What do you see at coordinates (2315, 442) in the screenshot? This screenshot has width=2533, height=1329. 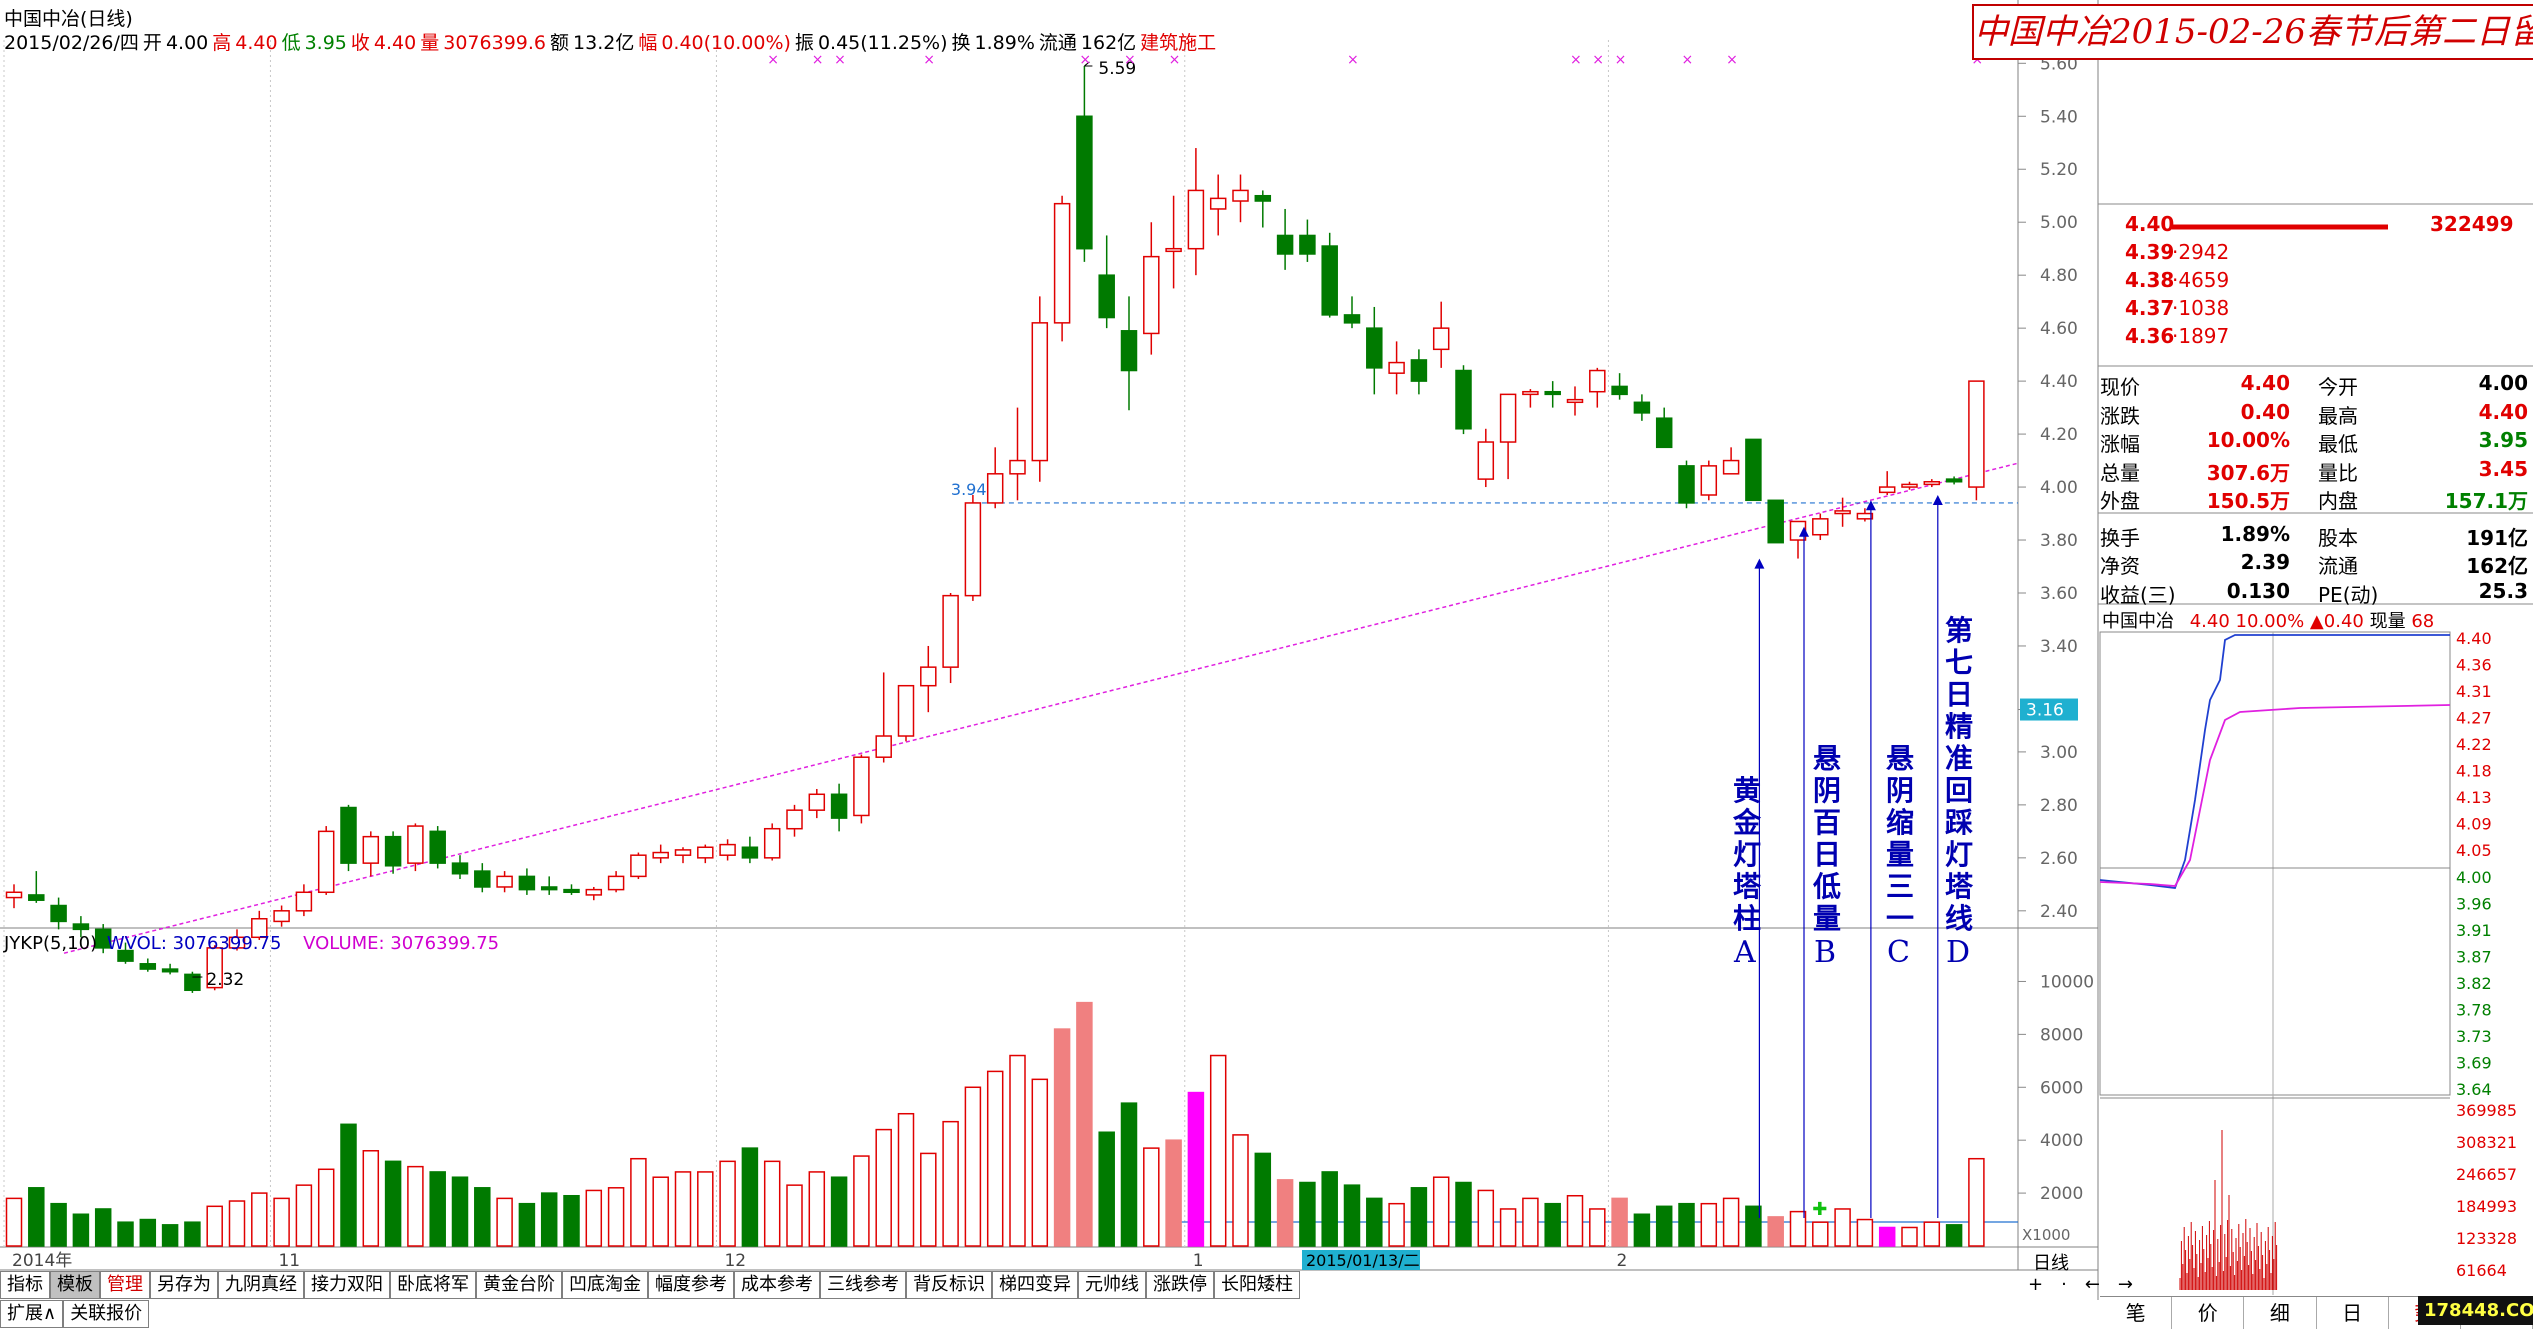 I see `quote-row: 涨幅 10.00% 最低 3.95` at bounding box center [2315, 442].